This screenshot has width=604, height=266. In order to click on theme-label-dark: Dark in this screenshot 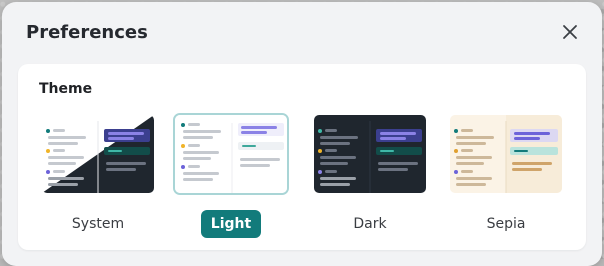, I will do `click(370, 224)`.